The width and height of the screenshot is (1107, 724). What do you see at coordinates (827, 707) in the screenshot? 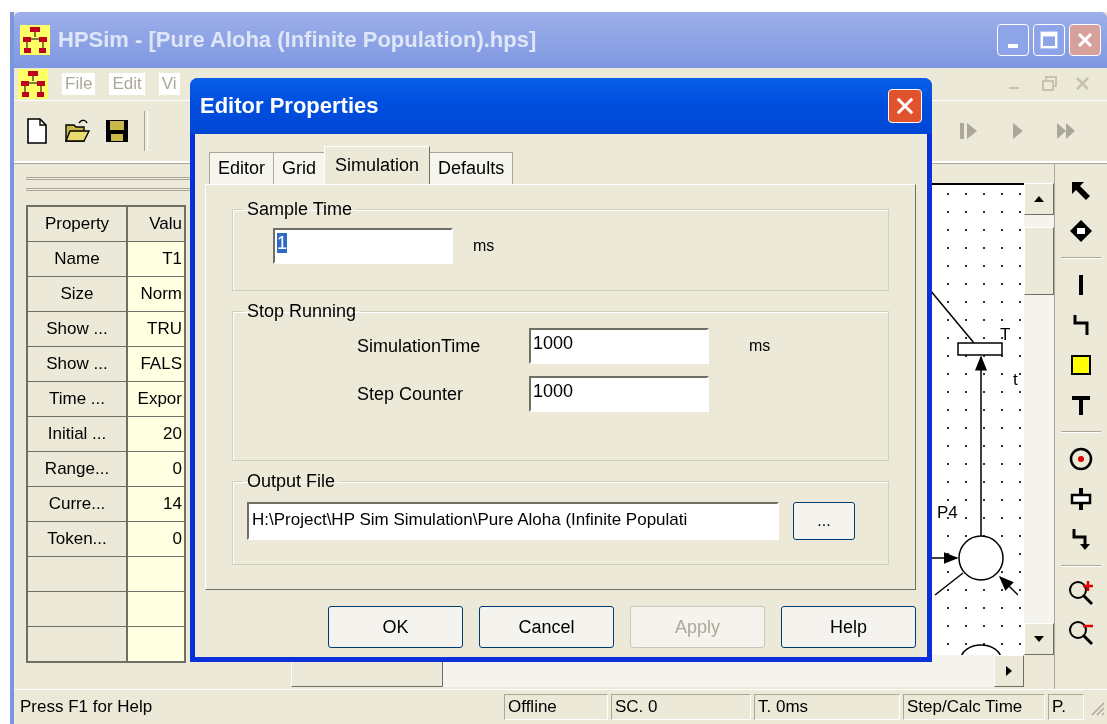
I see `status-text: T. 0ms` at bounding box center [827, 707].